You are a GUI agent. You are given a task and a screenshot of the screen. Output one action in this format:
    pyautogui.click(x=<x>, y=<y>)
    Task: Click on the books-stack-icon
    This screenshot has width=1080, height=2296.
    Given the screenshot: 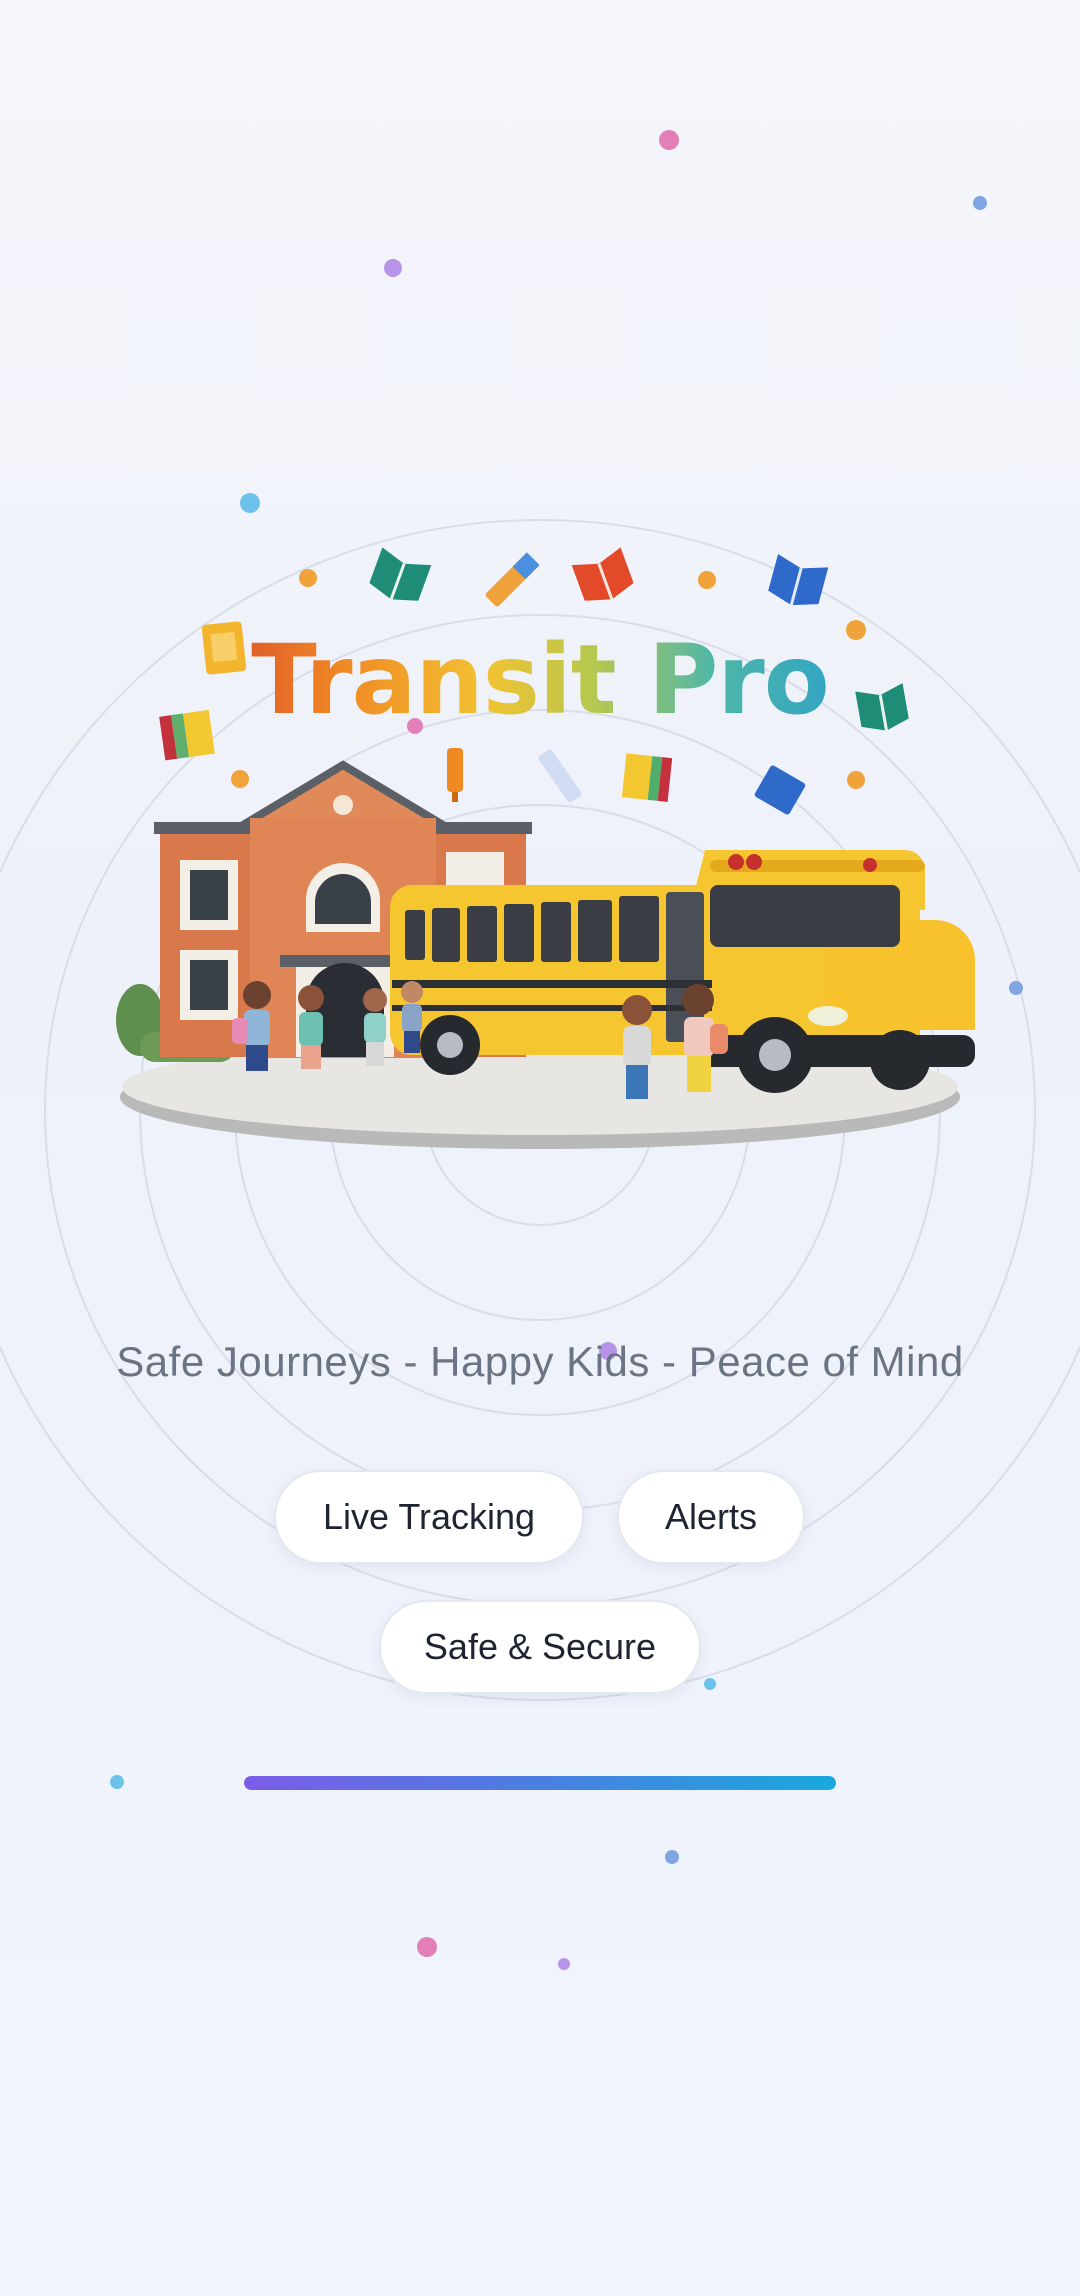 What is the action you would take?
    pyautogui.click(x=647, y=777)
    